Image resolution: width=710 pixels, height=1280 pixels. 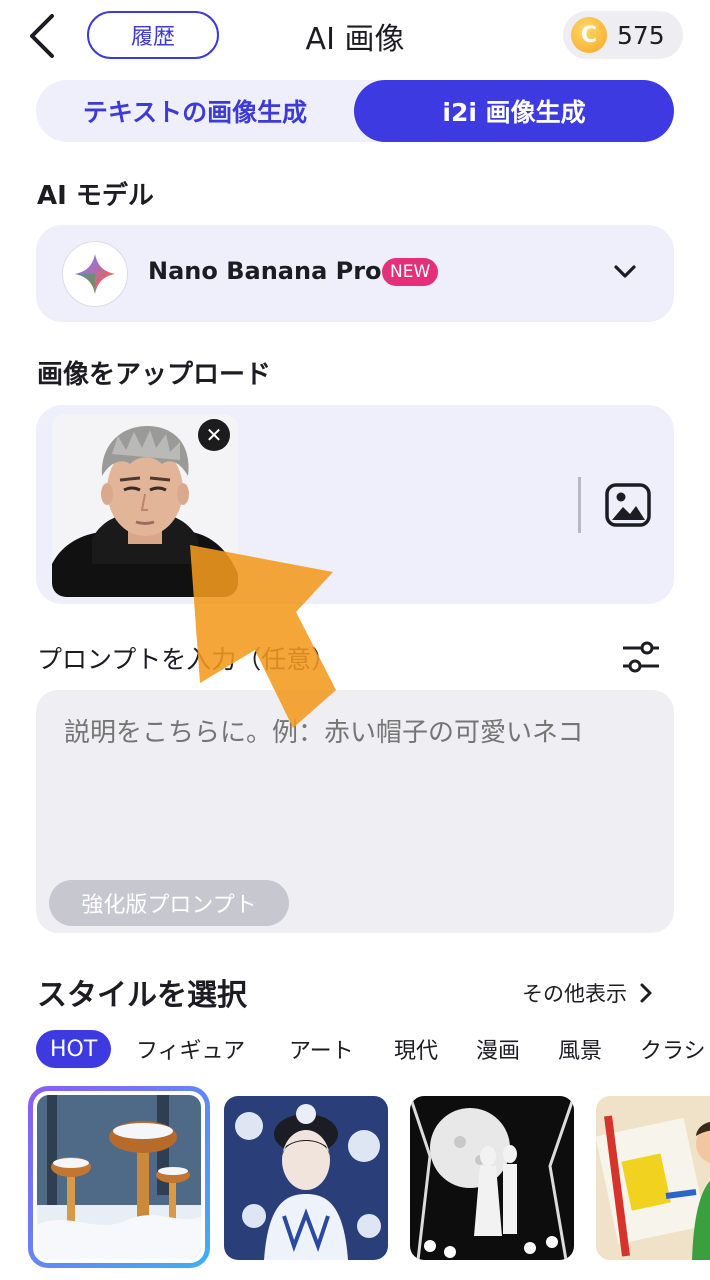 What do you see at coordinates (498, 1049) in the screenshot?
I see `tab-manga: 漫画` at bounding box center [498, 1049].